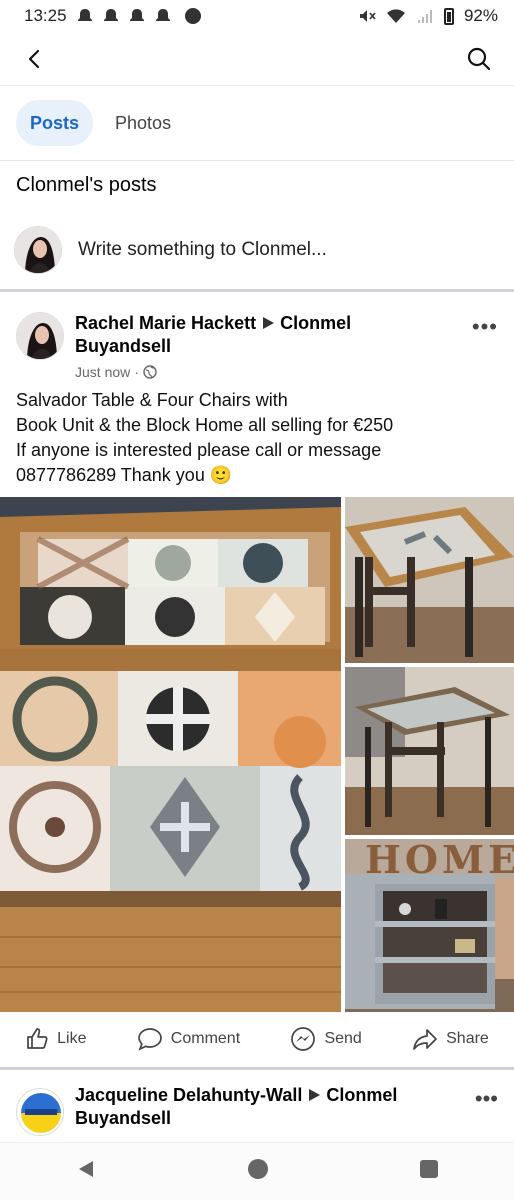  Describe the element at coordinates (143, 123) in the screenshot. I see `tab-photos: Photos` at that location.